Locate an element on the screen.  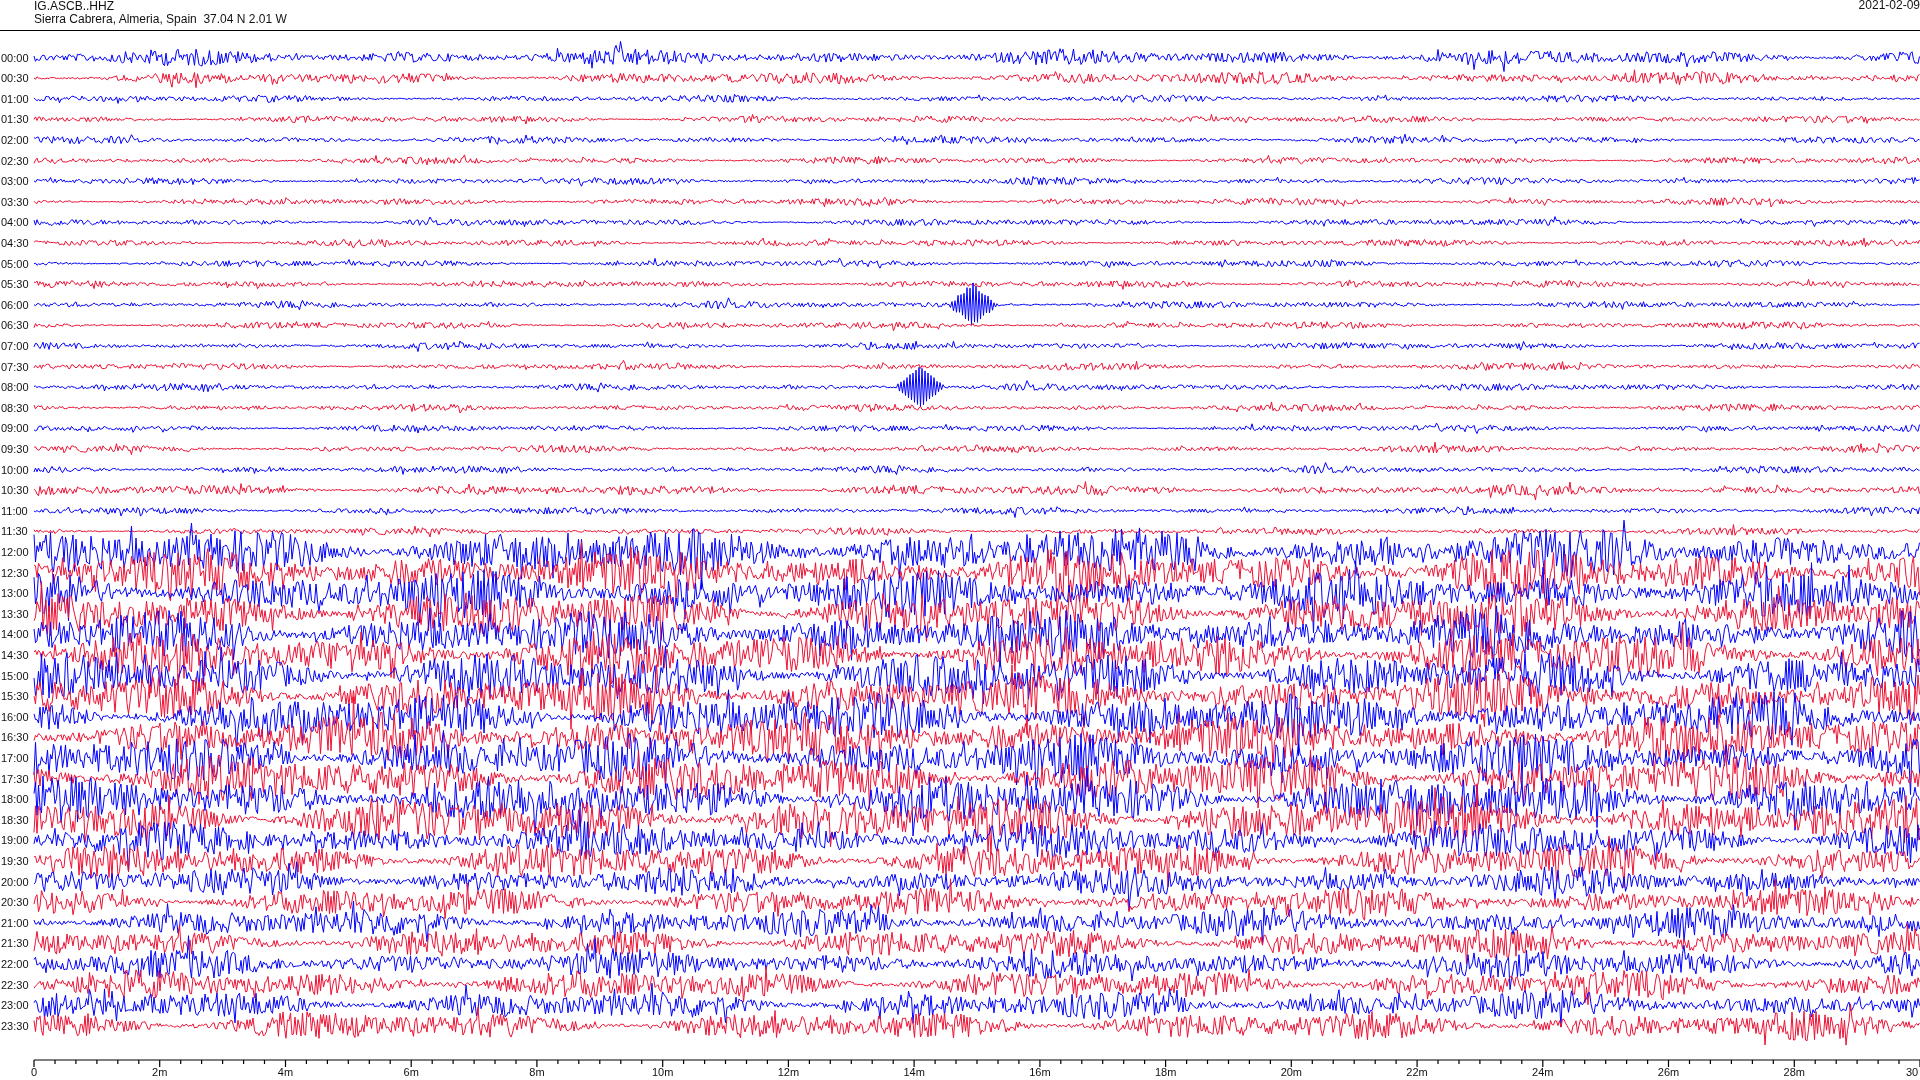
time-label: 19:00 is located at coordinates (15, 840).